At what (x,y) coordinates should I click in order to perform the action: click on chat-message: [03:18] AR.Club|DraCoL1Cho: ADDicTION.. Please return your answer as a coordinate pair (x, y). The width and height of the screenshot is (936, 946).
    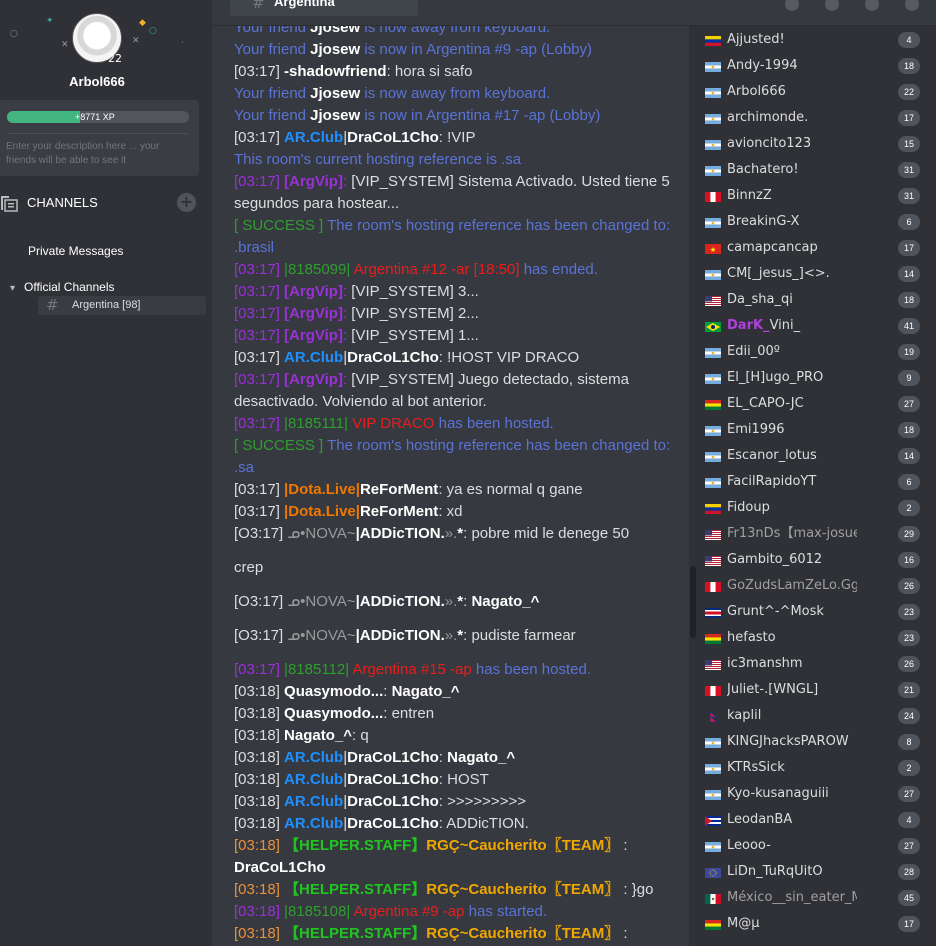
    Looking at the image, I should click on (460, 824).